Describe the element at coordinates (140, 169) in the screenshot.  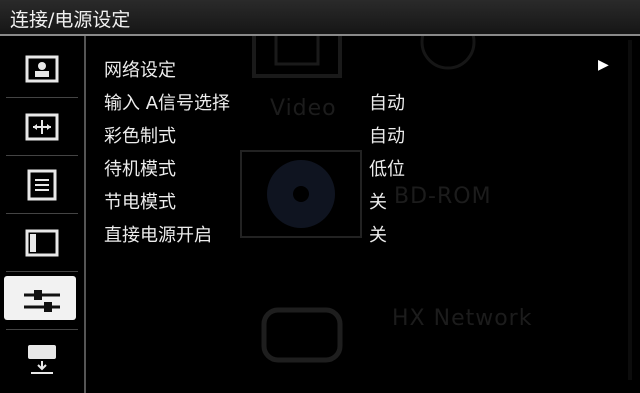
I see `menu-row-label: 待机模式` at that location.